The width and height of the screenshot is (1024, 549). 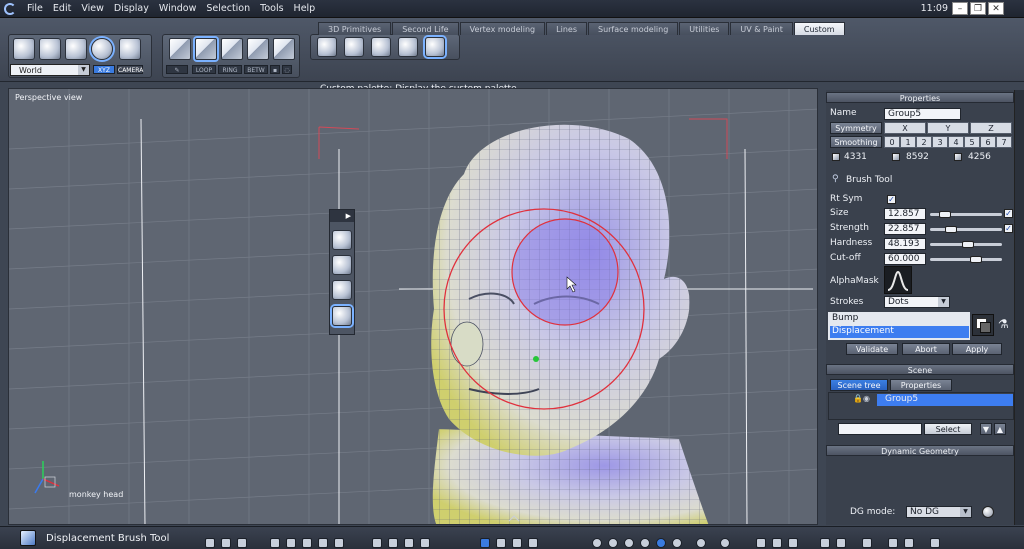 I want to click on float-brush-4-icon, so click(x=342, y=316).